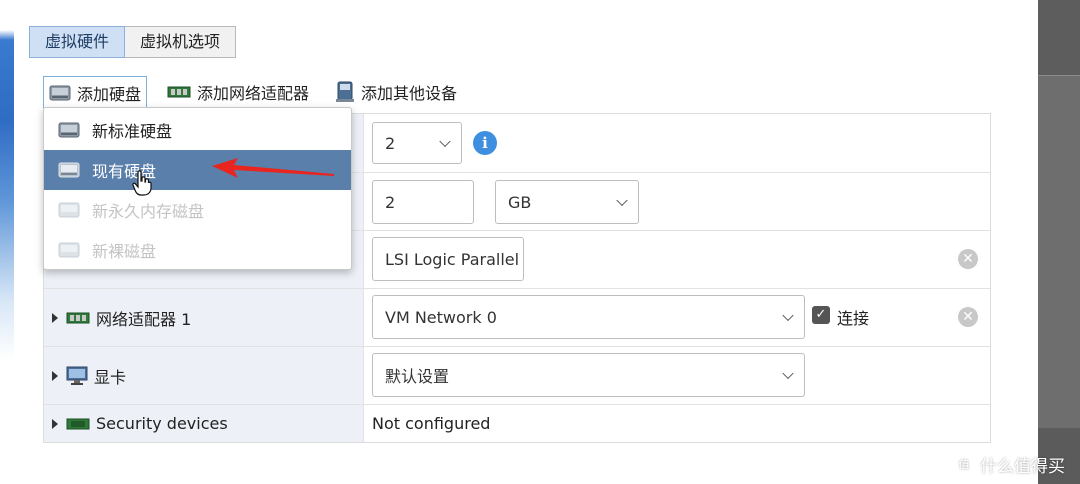 Image resolution: width=1080 pixels, height=484 pixels. Describe the element at coordinates (197, 250) in the screenshot. I see `menu-item-new-raw-disk: 新裸磁盘` at that location.